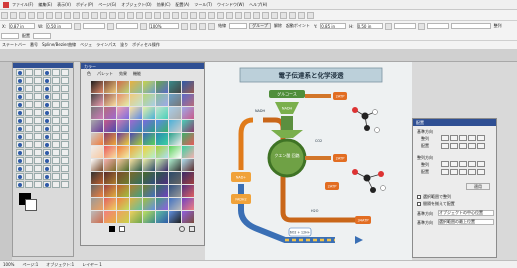 The width and height of the screenshot is (517, 268). What do you see at coordinates (94, 26) in the screenshot?
I see `scale-x-input` at bounding box center [94, 26].